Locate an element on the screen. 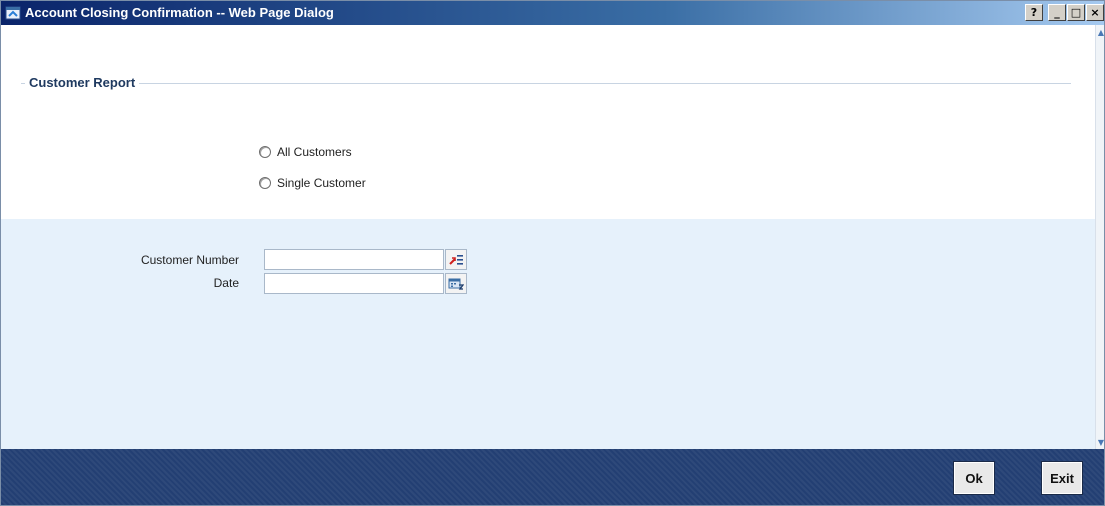 Image resolution: width=1105 pixels, height=506 pixels. scroll-up-arrow-icon: ▲ is located at coordinates (1100, 32).